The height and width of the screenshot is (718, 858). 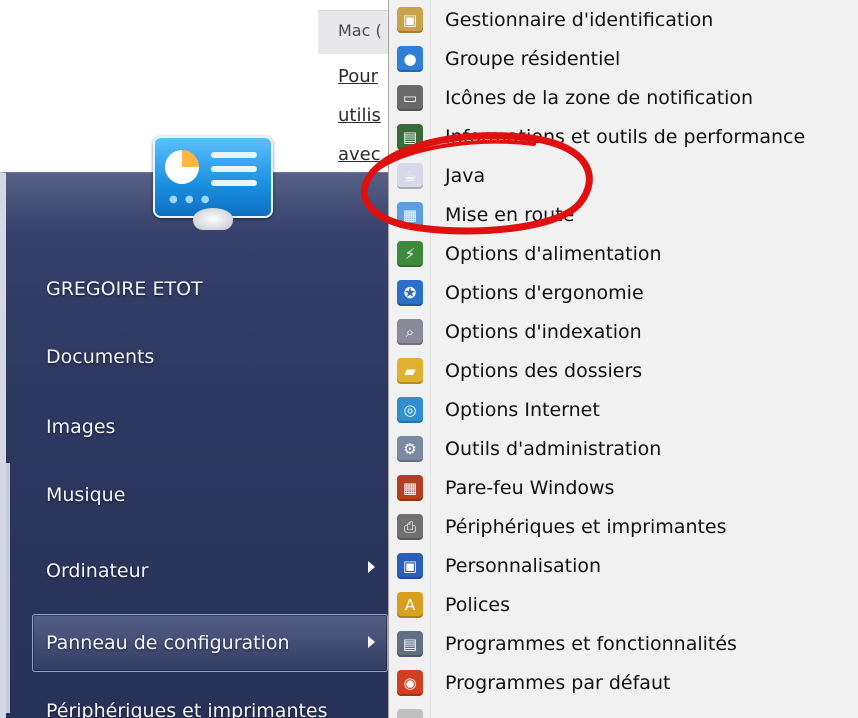 I want to click on background-link-1: Pour, so click(x=358, y=76).